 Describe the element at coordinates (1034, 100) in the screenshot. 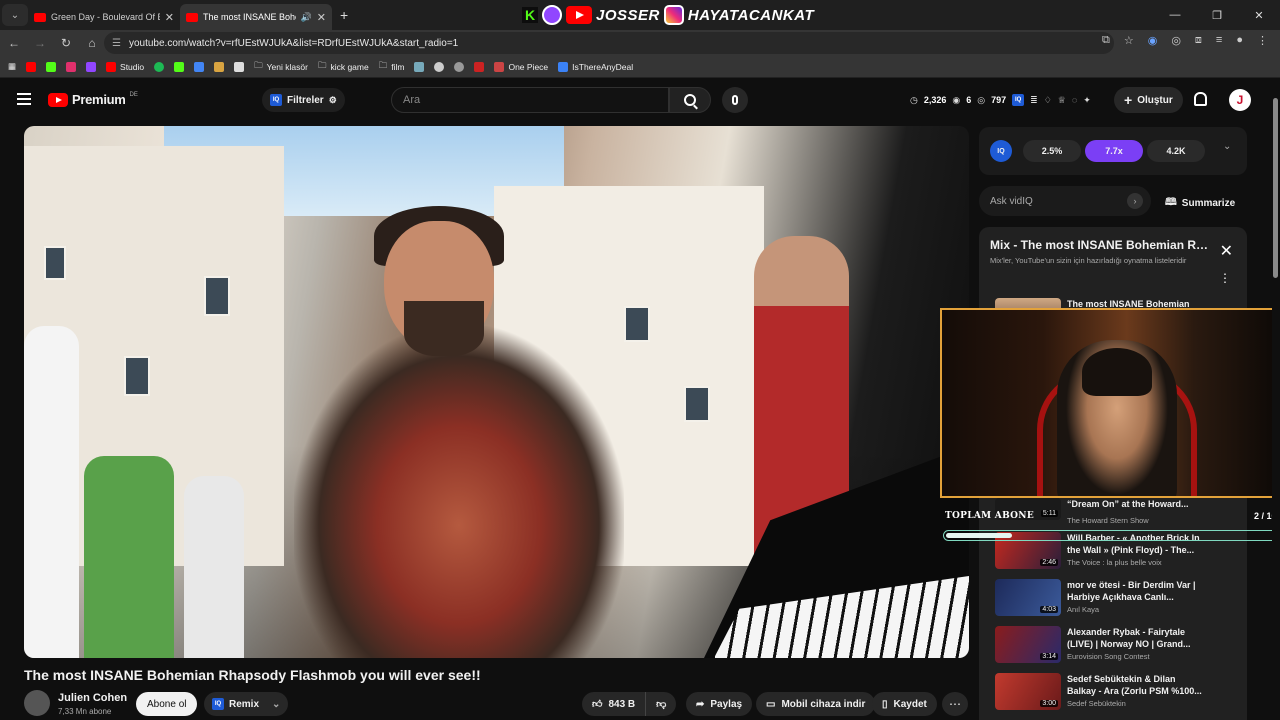

I see `list-icon: ≣` at that location.